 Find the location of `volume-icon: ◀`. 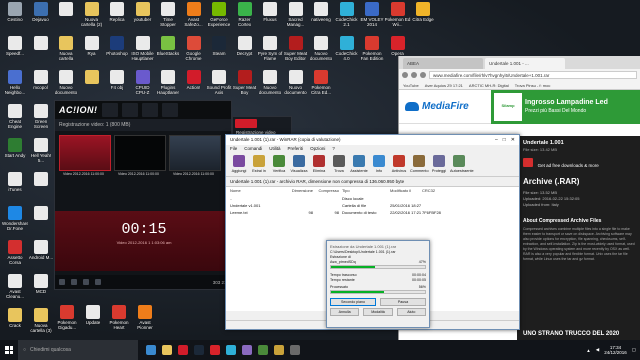

volume-icon: ◀ is located at coordinates (597, 350).